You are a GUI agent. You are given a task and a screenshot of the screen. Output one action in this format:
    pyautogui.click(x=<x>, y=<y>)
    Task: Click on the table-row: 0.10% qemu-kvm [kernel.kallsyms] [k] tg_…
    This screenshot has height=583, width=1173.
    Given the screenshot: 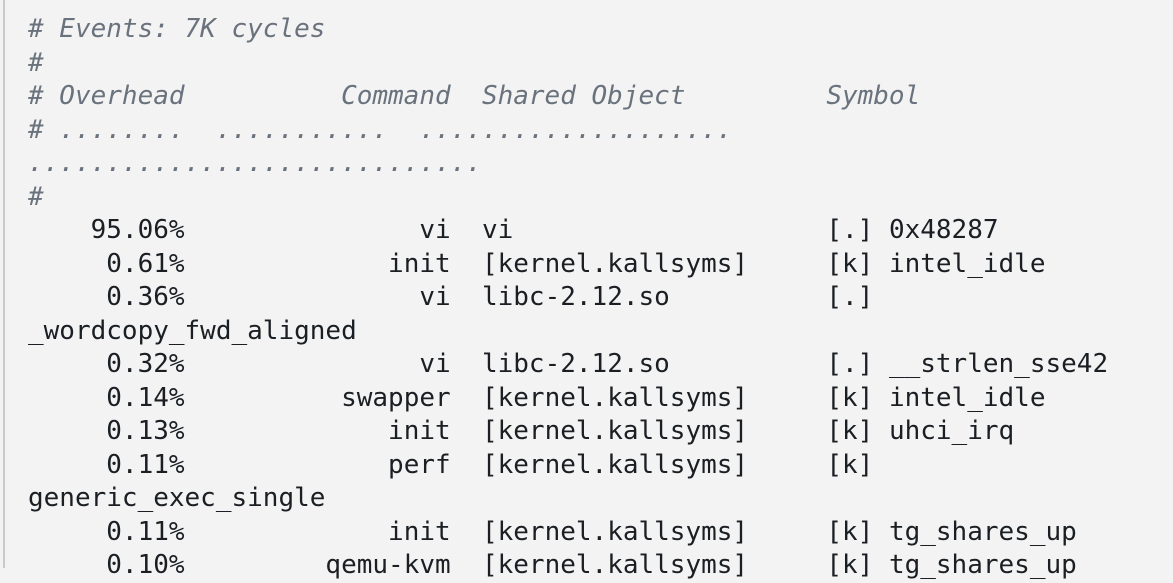 What is the action you would take?
    pyautogui.click(x=552, y=565)
    